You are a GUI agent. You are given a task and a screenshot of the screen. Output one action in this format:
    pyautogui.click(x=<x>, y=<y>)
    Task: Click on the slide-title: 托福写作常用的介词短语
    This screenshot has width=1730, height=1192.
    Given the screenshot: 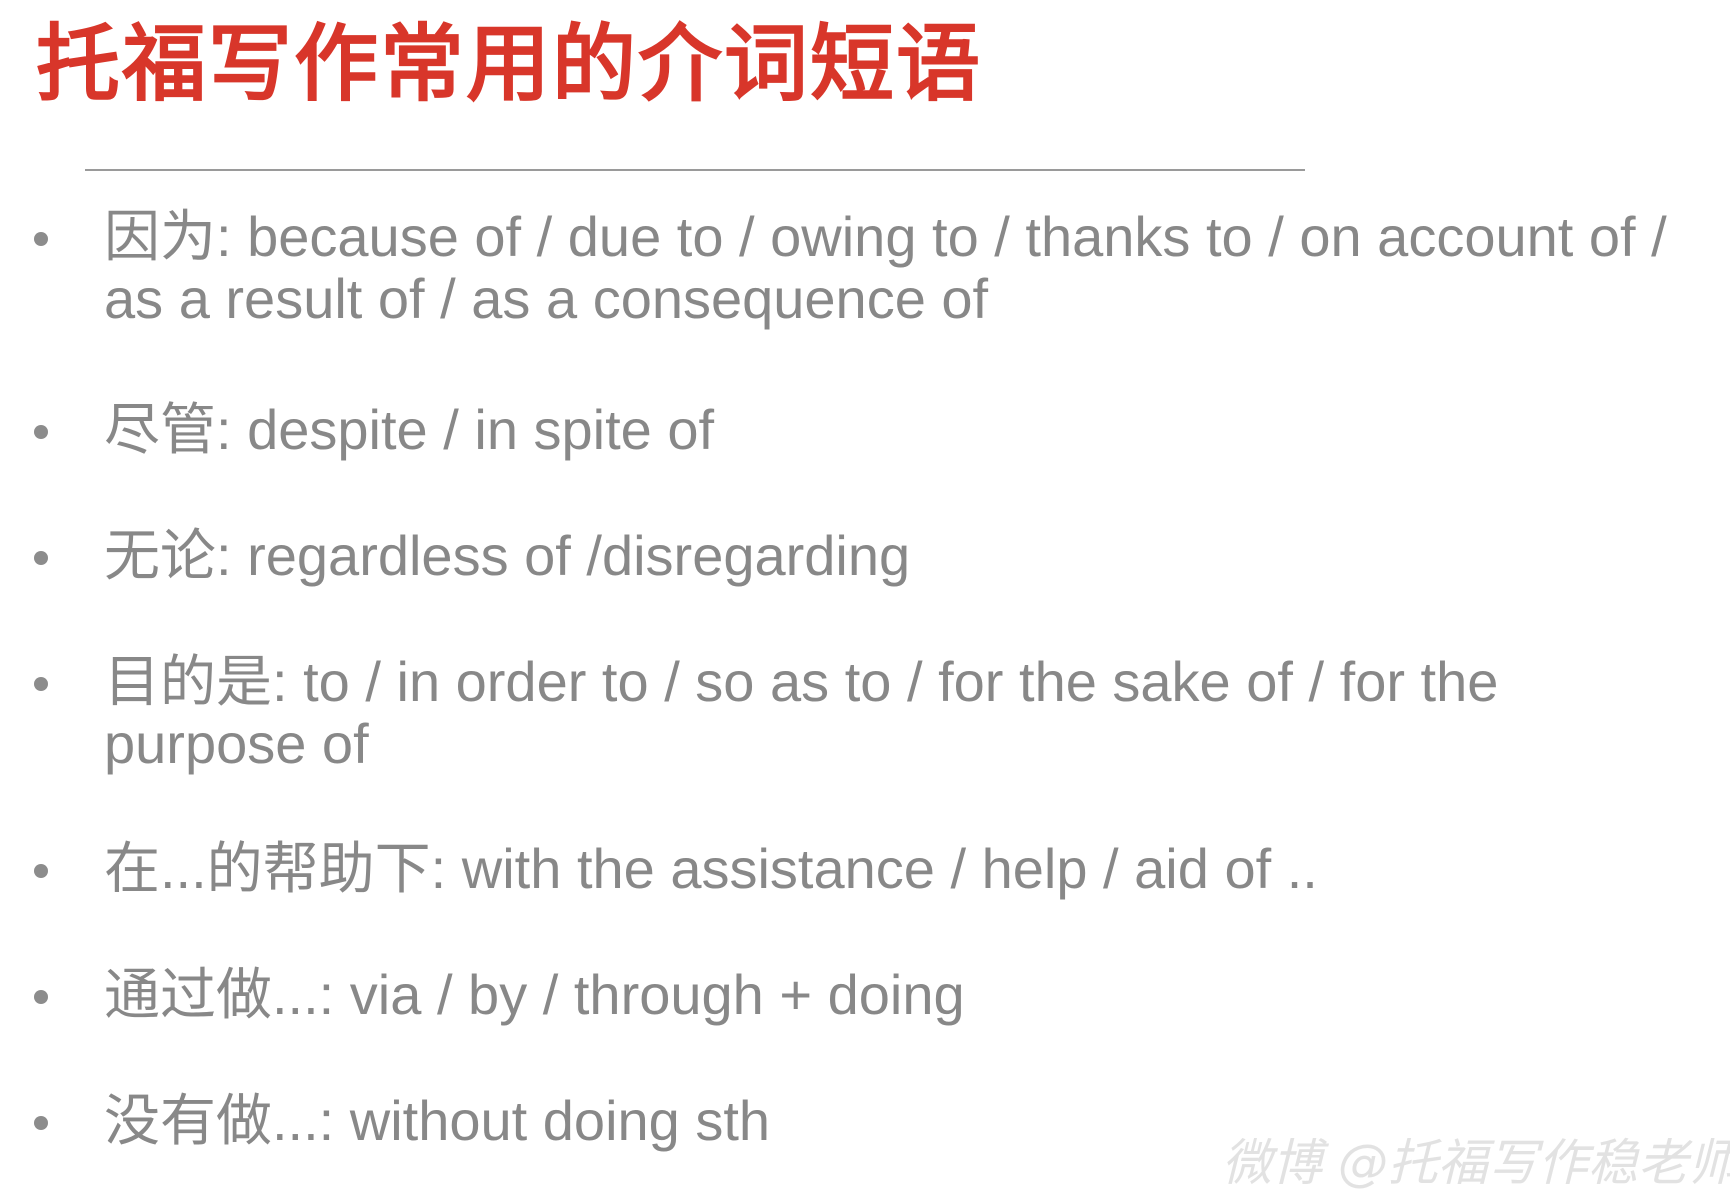 What is the action you would take?
    pyautogui.click(x=509, y=64)
    